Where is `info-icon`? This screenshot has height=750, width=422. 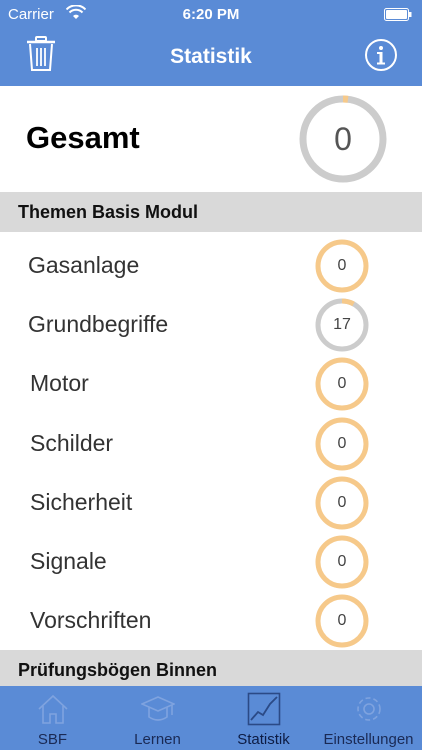 info-icon is located at coordinates (381, 55).